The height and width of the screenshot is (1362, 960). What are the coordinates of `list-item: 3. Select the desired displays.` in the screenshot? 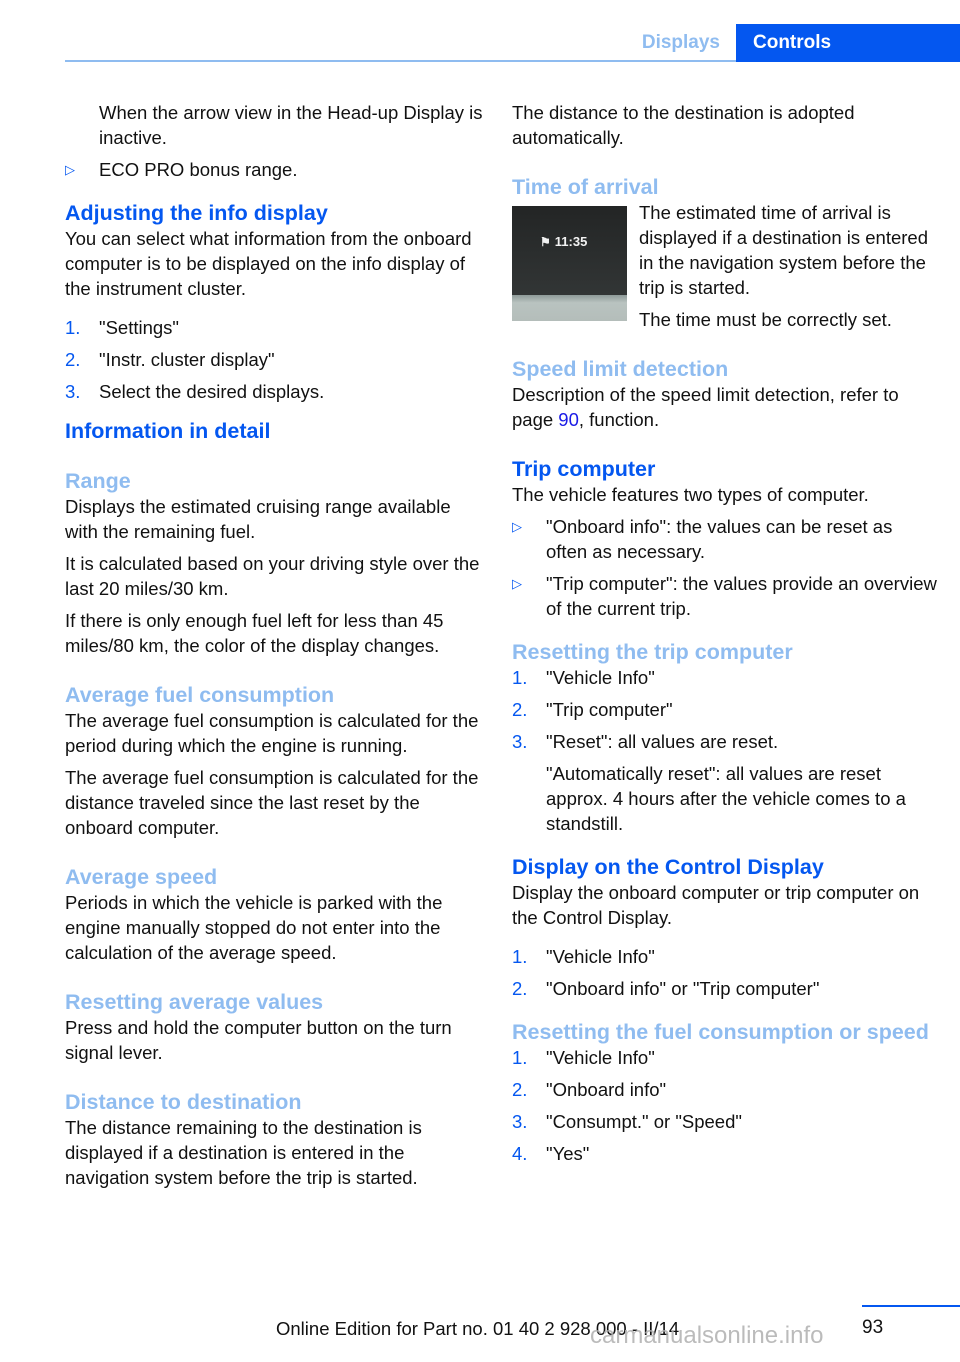 It's located at (195, 391).